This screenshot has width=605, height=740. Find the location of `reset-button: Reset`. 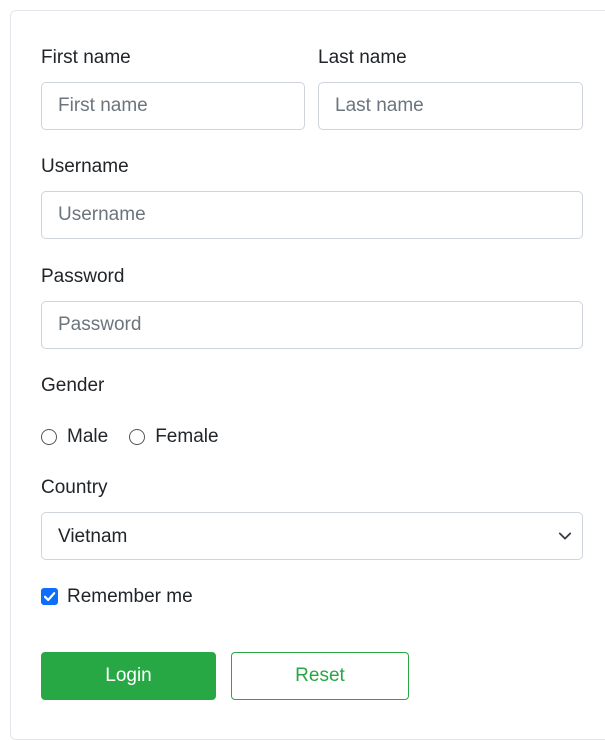

reset-button: Reset is located at coordinates (320, 676).